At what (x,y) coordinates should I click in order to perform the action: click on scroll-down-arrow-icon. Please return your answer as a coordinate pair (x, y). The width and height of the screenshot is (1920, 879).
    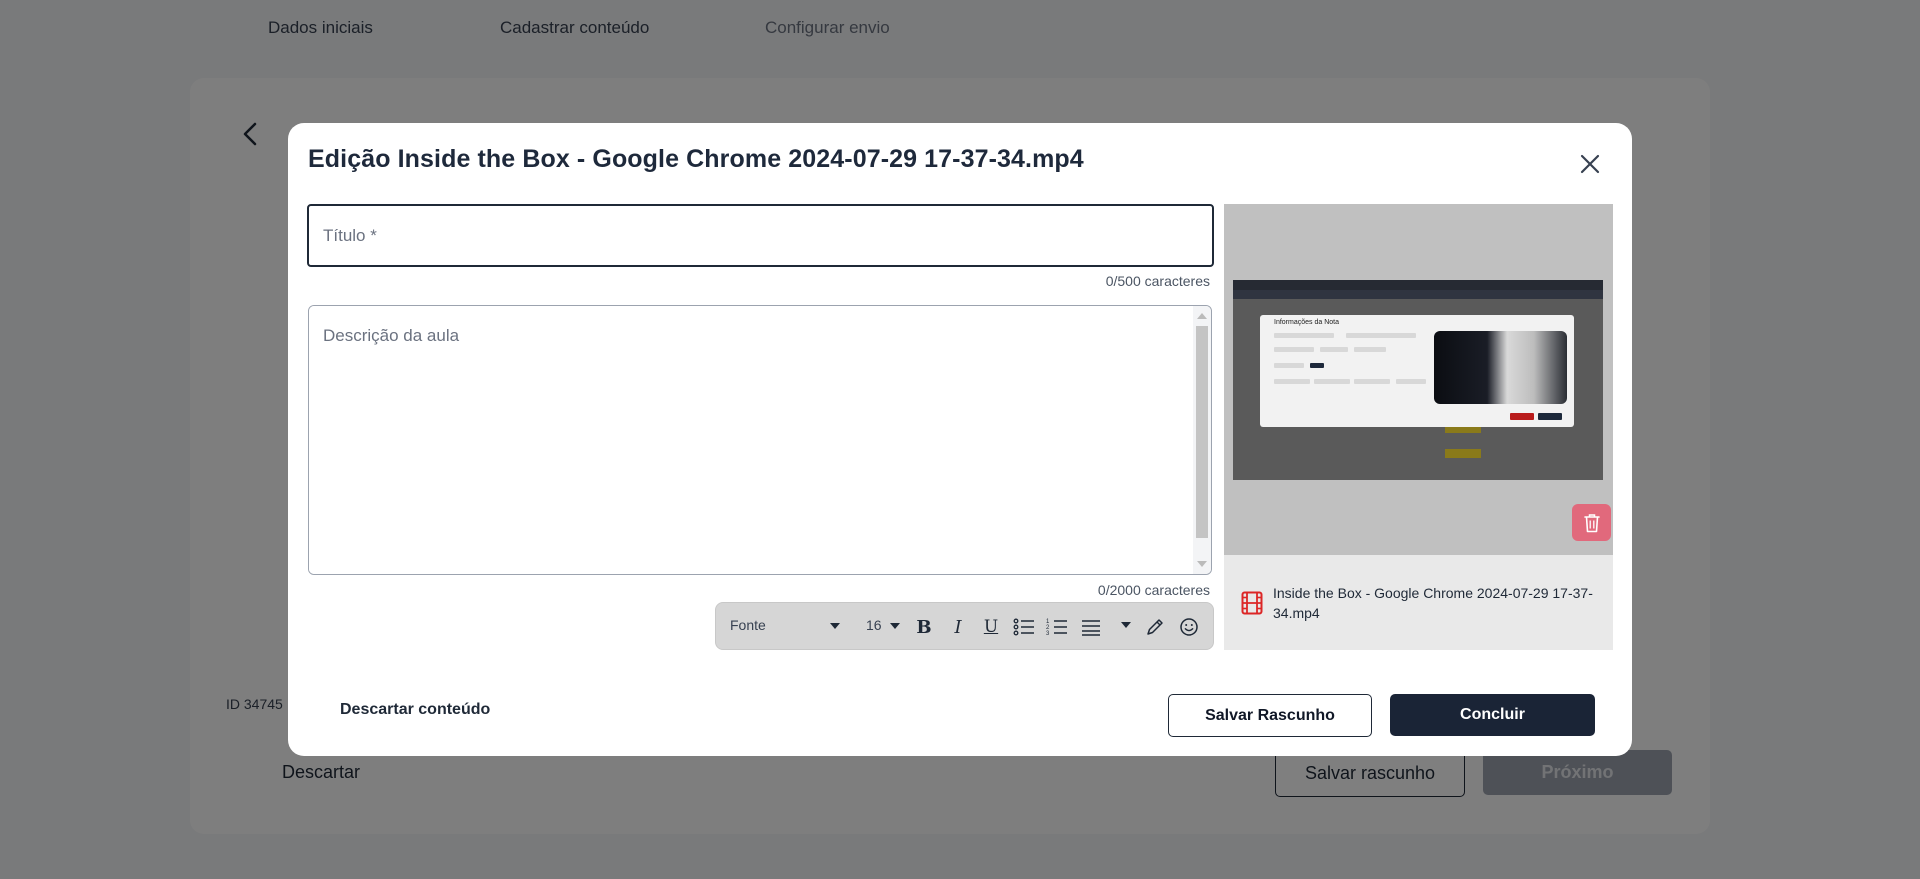
    Looking at the image, I should click on (1202, 564).